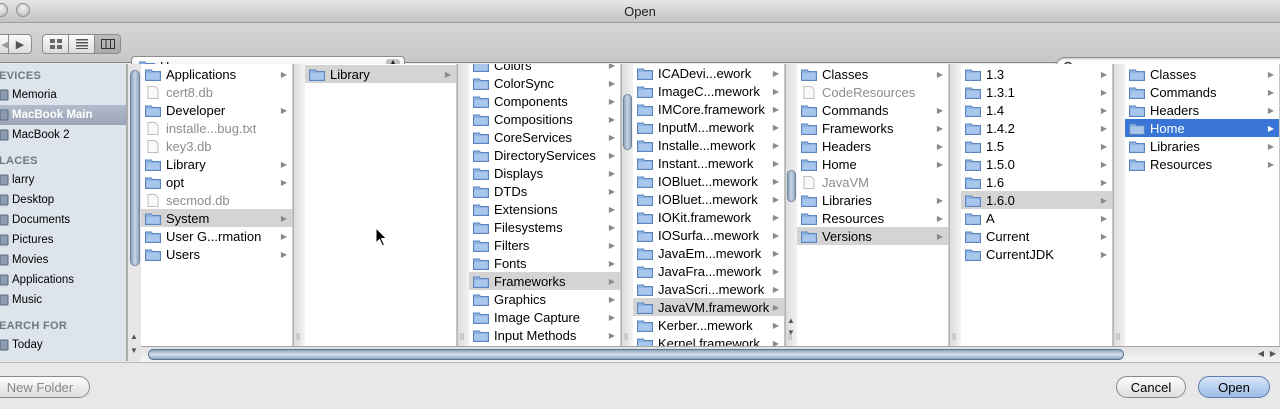 This screenshot has width=1280, height=409. Describe the element at coordinates (708, 73) in the screenshot. I see `folder-row: ICADevi...ework ▶` at that location.